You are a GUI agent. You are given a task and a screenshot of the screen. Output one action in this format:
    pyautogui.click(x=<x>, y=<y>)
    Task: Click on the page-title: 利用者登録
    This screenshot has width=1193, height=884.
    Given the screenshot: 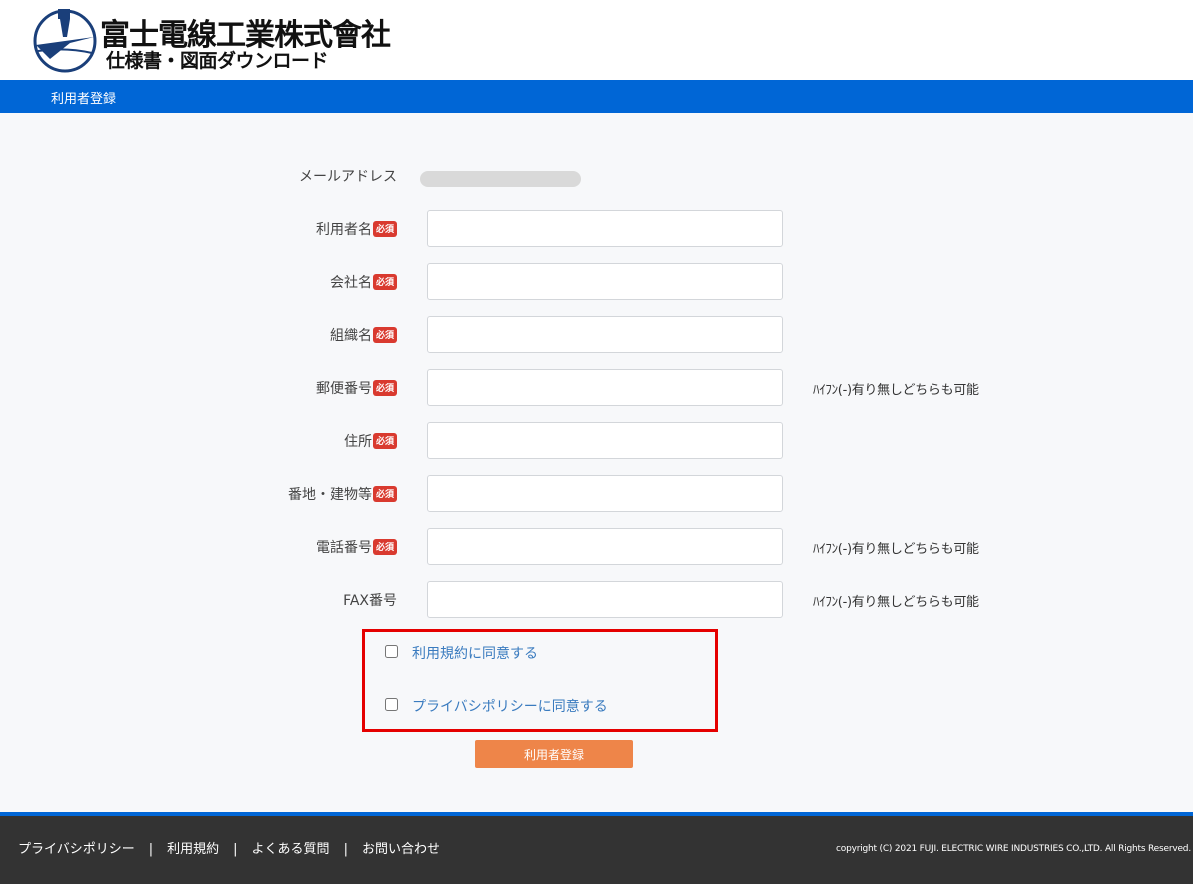 What is the action you would take?
    pyautogui.click(x=84, y=99)
    